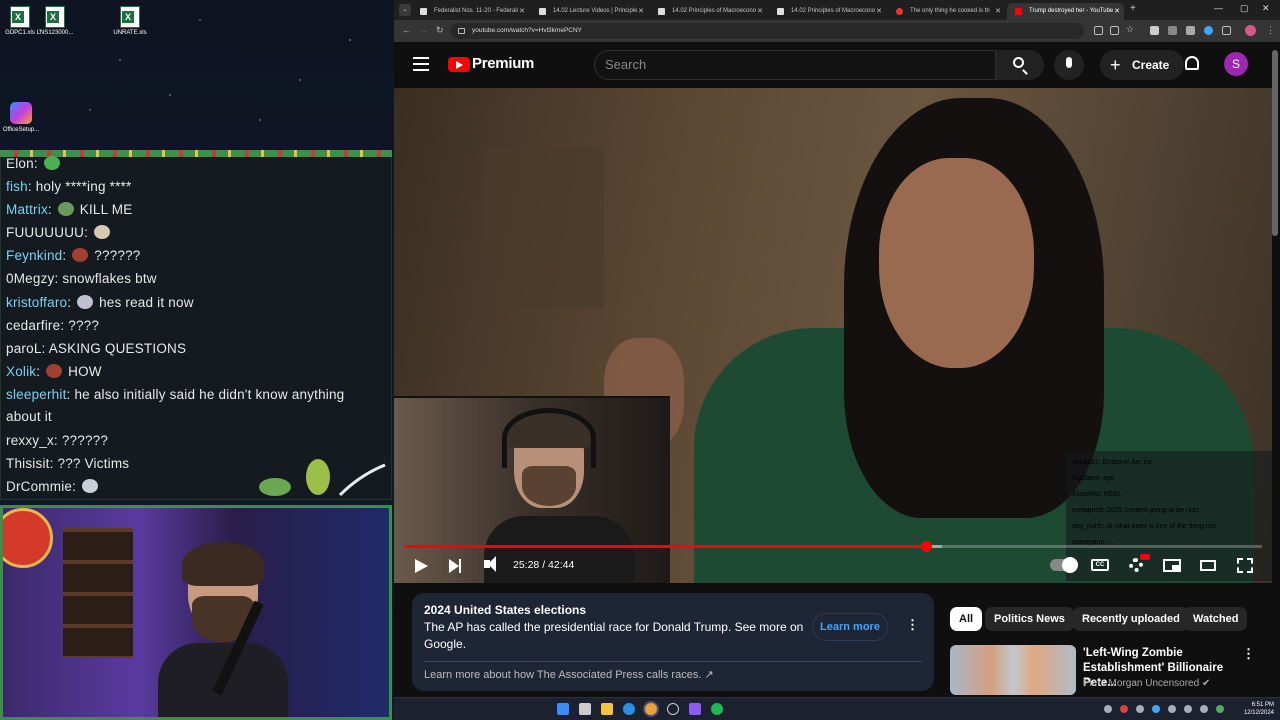 Image resolution: width=1280 pixels, height=720 pixels. I want to click on chat-username: Feynkind, so click(34, 255).